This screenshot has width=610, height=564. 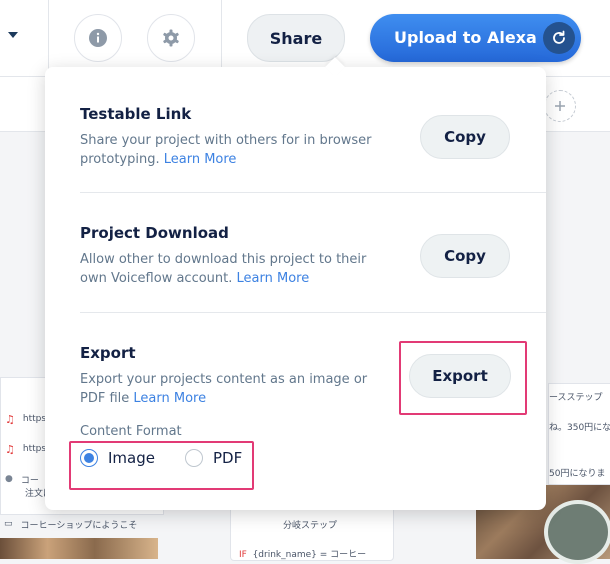 What do you see at coordinates (131, 458) in the screenshot?
I see `radio-image-label: Image` at bounding box center [131, 458].